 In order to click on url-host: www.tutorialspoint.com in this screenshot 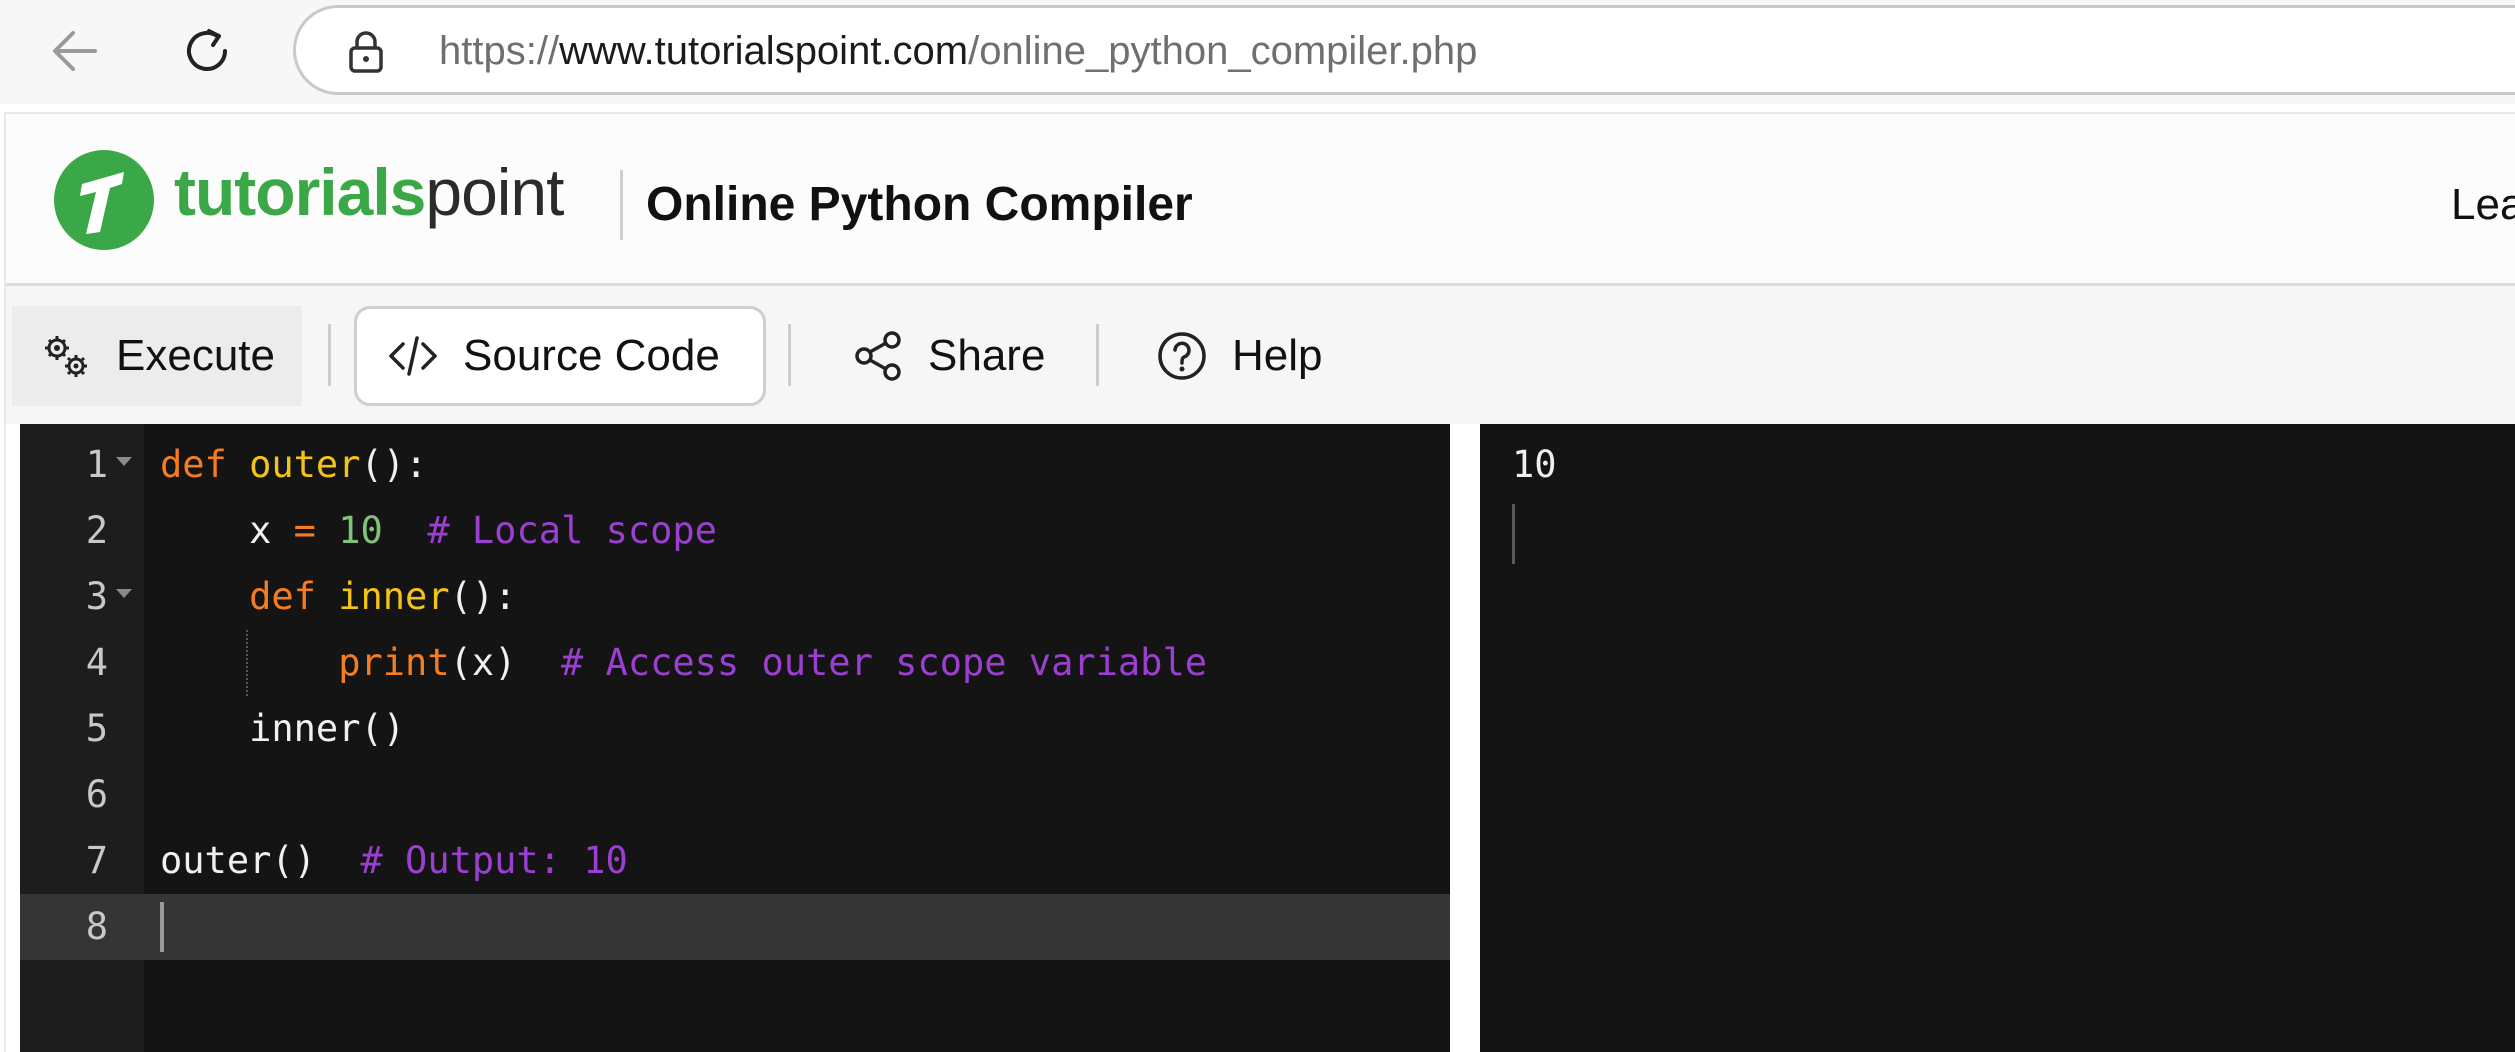, I will do `click(764, 51)`.